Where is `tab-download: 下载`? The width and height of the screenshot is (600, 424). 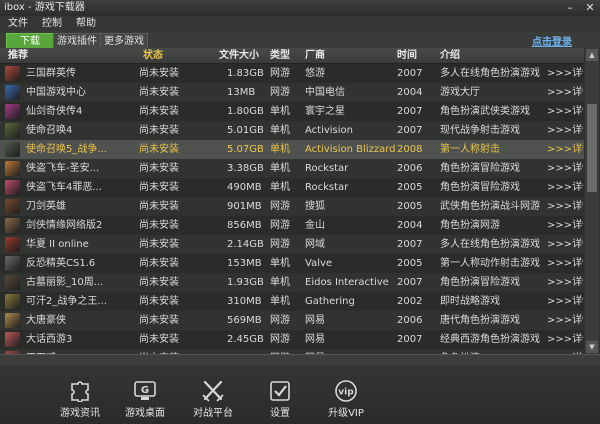
tab-download: 下载 is located at coordinates (30, 41).